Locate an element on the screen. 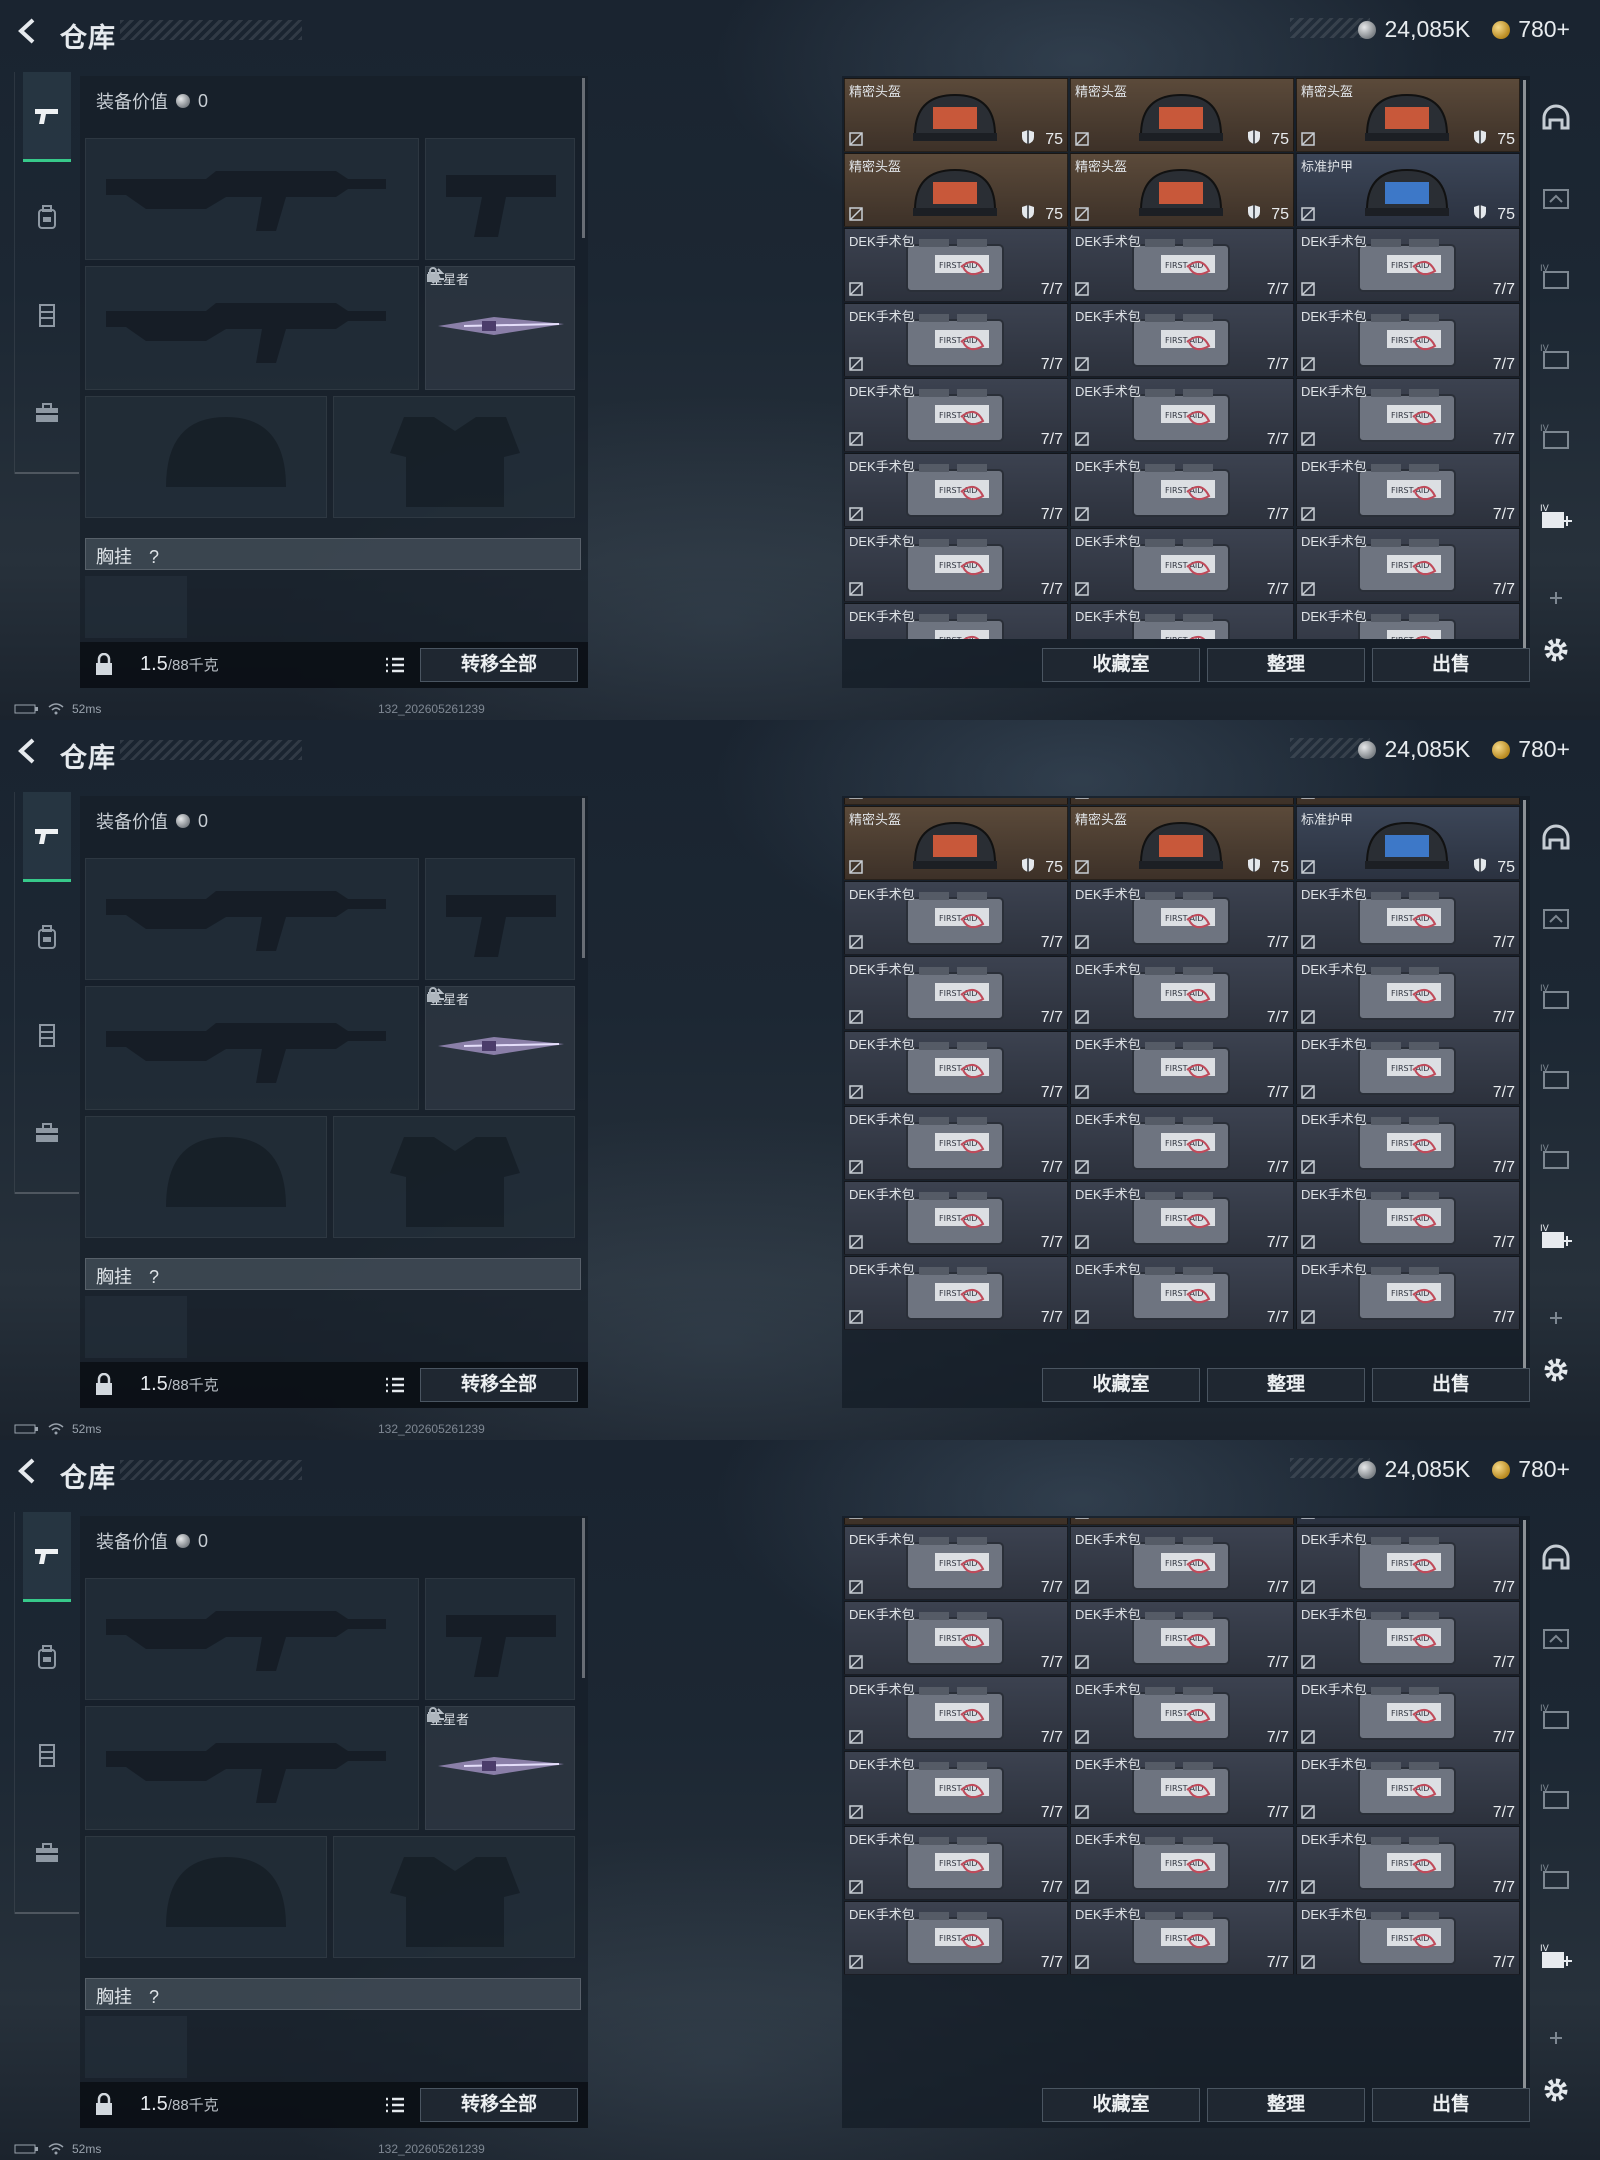 This screenshot has width=1600, height=2160. gear-icon is located at coordinates (1556, 2090).